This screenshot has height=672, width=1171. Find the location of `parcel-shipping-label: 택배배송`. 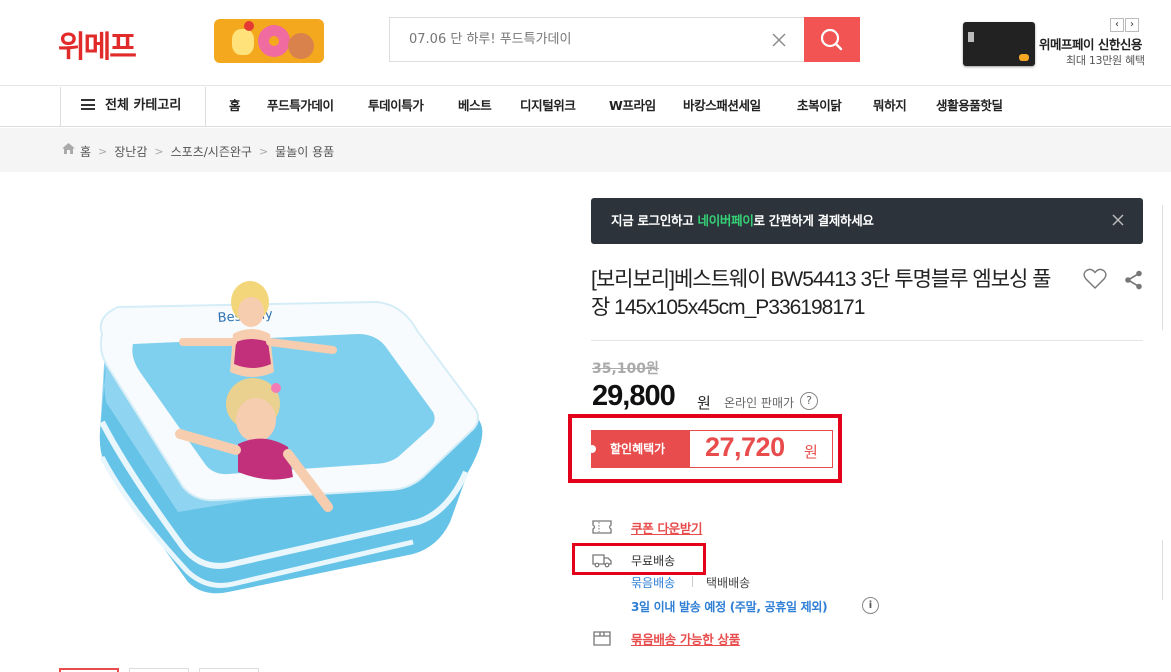

parcel-shipping-label: 택배배송 is located at coordinates (728, 583).